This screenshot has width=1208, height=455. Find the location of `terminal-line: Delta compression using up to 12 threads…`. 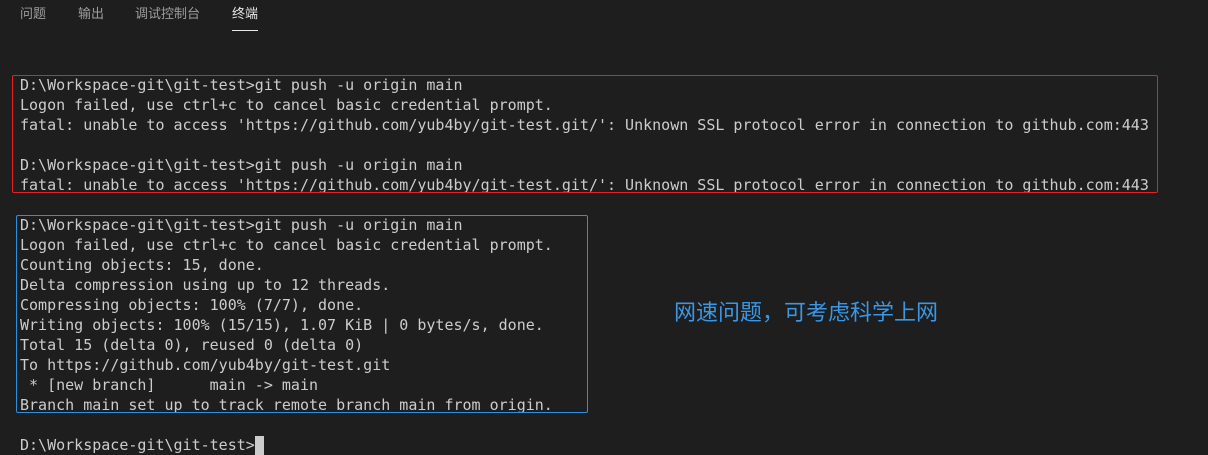

terminal-line: Delta compression using up to 12 threads… is located at coordinates (205, 285).